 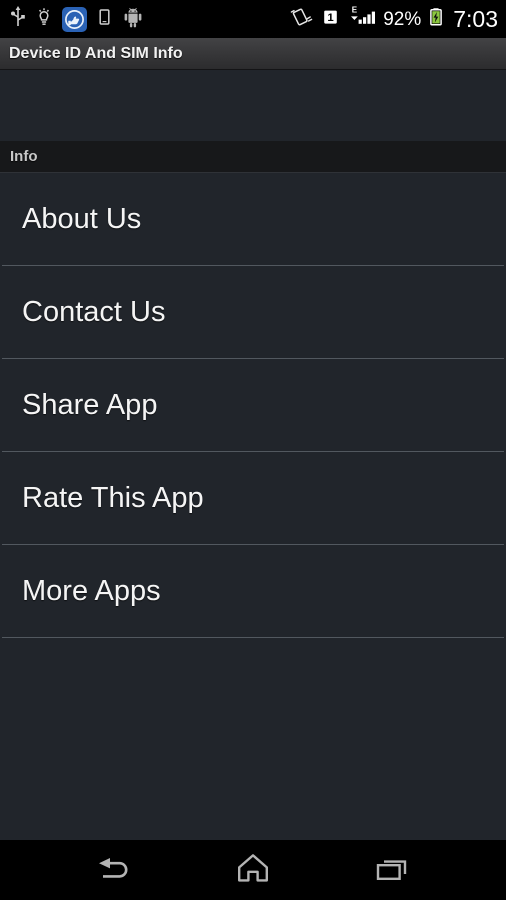 I want to click on android-robot-icon, so click(x=133, y=19).